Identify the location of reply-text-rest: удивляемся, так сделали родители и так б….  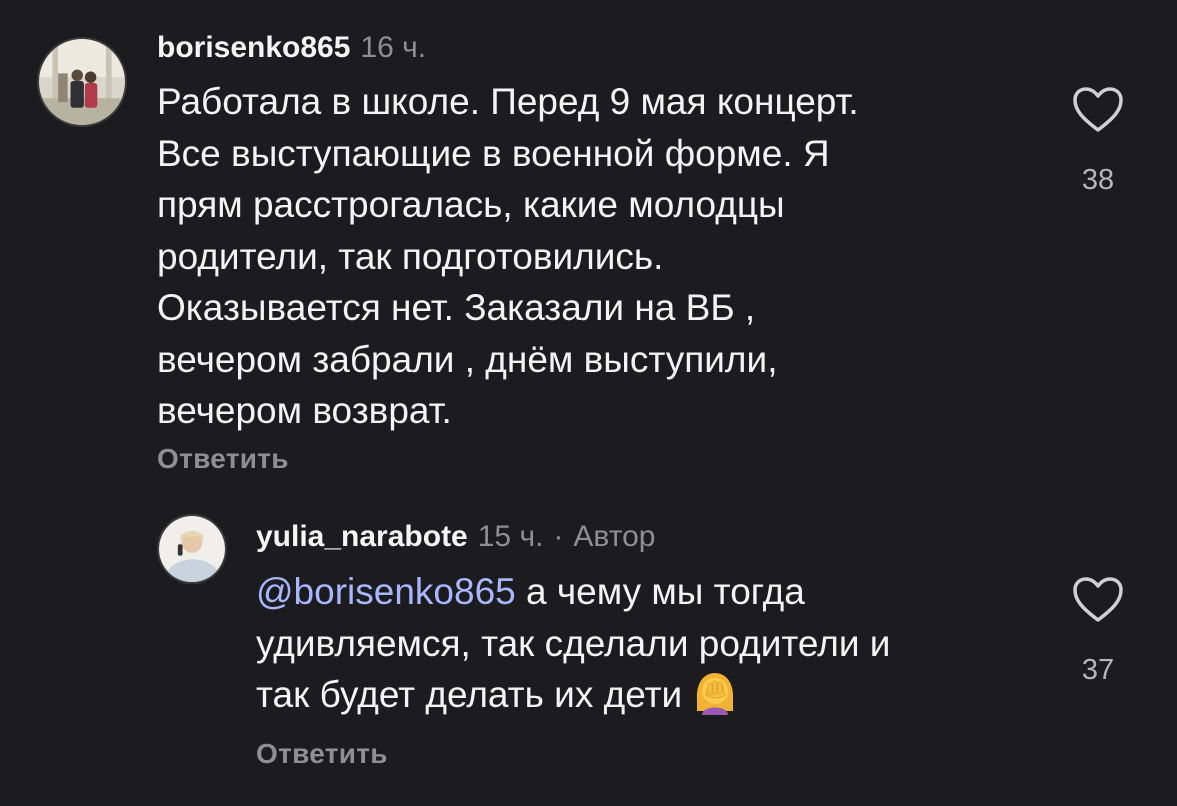
(573, 669).